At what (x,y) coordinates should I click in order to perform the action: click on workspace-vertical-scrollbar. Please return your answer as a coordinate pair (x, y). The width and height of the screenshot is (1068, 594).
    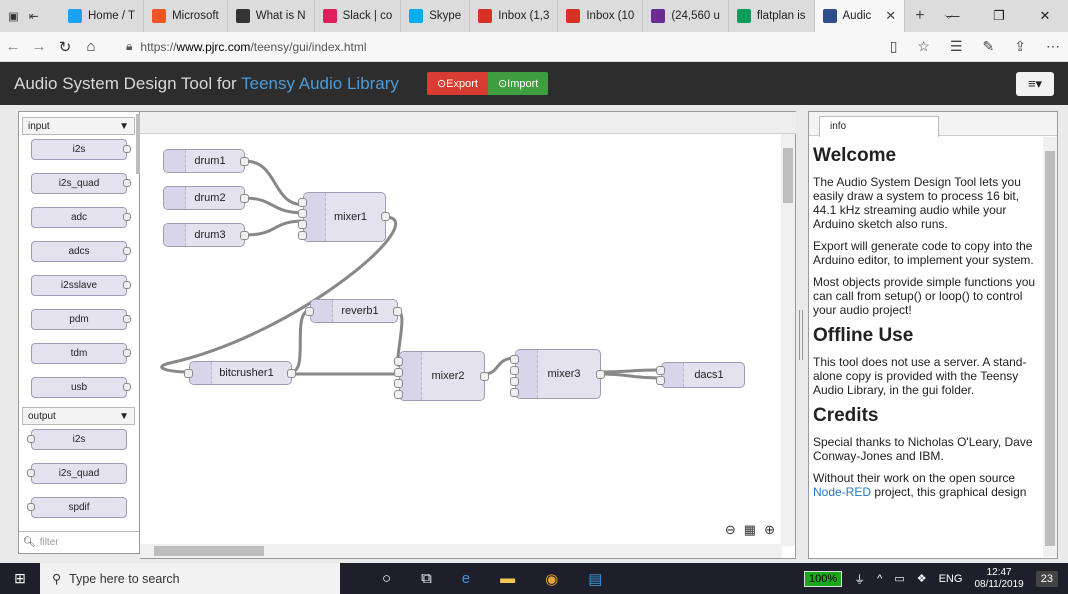
    Looking at the image, I should click on (788, 340).